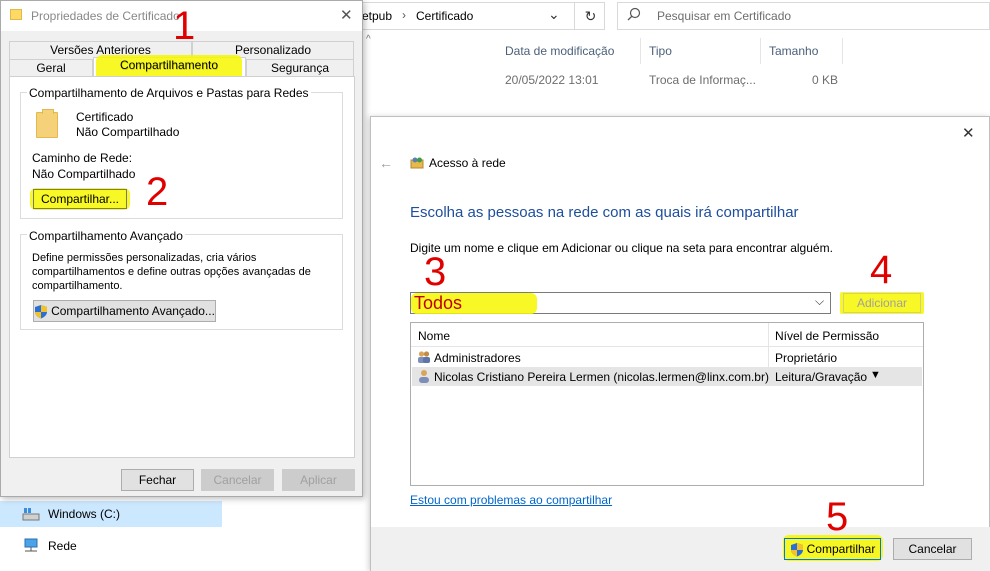 Image resolution: width=990 pixels, height=571 pixels. Describe the element at coordinates (106, 236) in the screenshot. I see `group-title: Compartilhamento Avançado` at that location.